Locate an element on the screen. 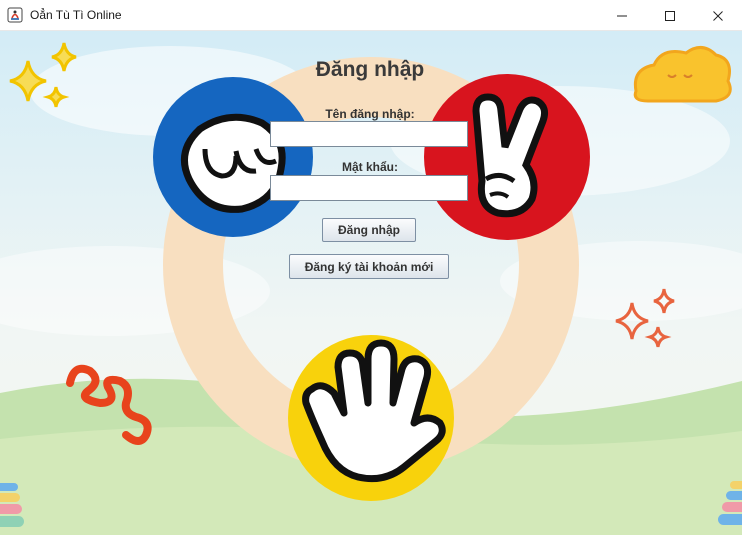 The width and height of the screenshot is (742, 535). maximize-button is located at coordinates (670, 15).